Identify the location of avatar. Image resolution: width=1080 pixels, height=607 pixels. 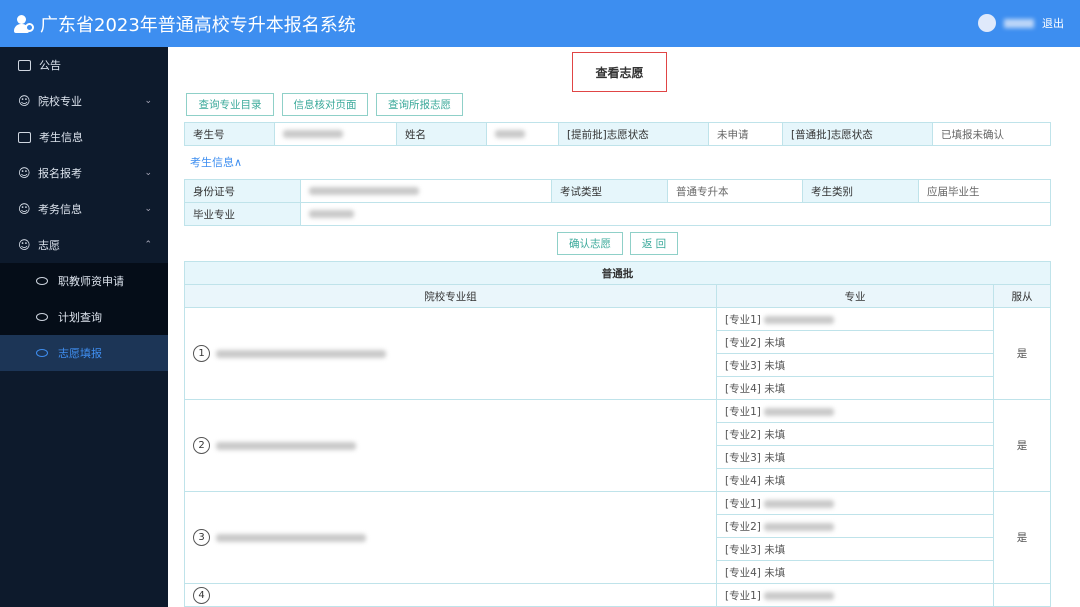
(987, 23).